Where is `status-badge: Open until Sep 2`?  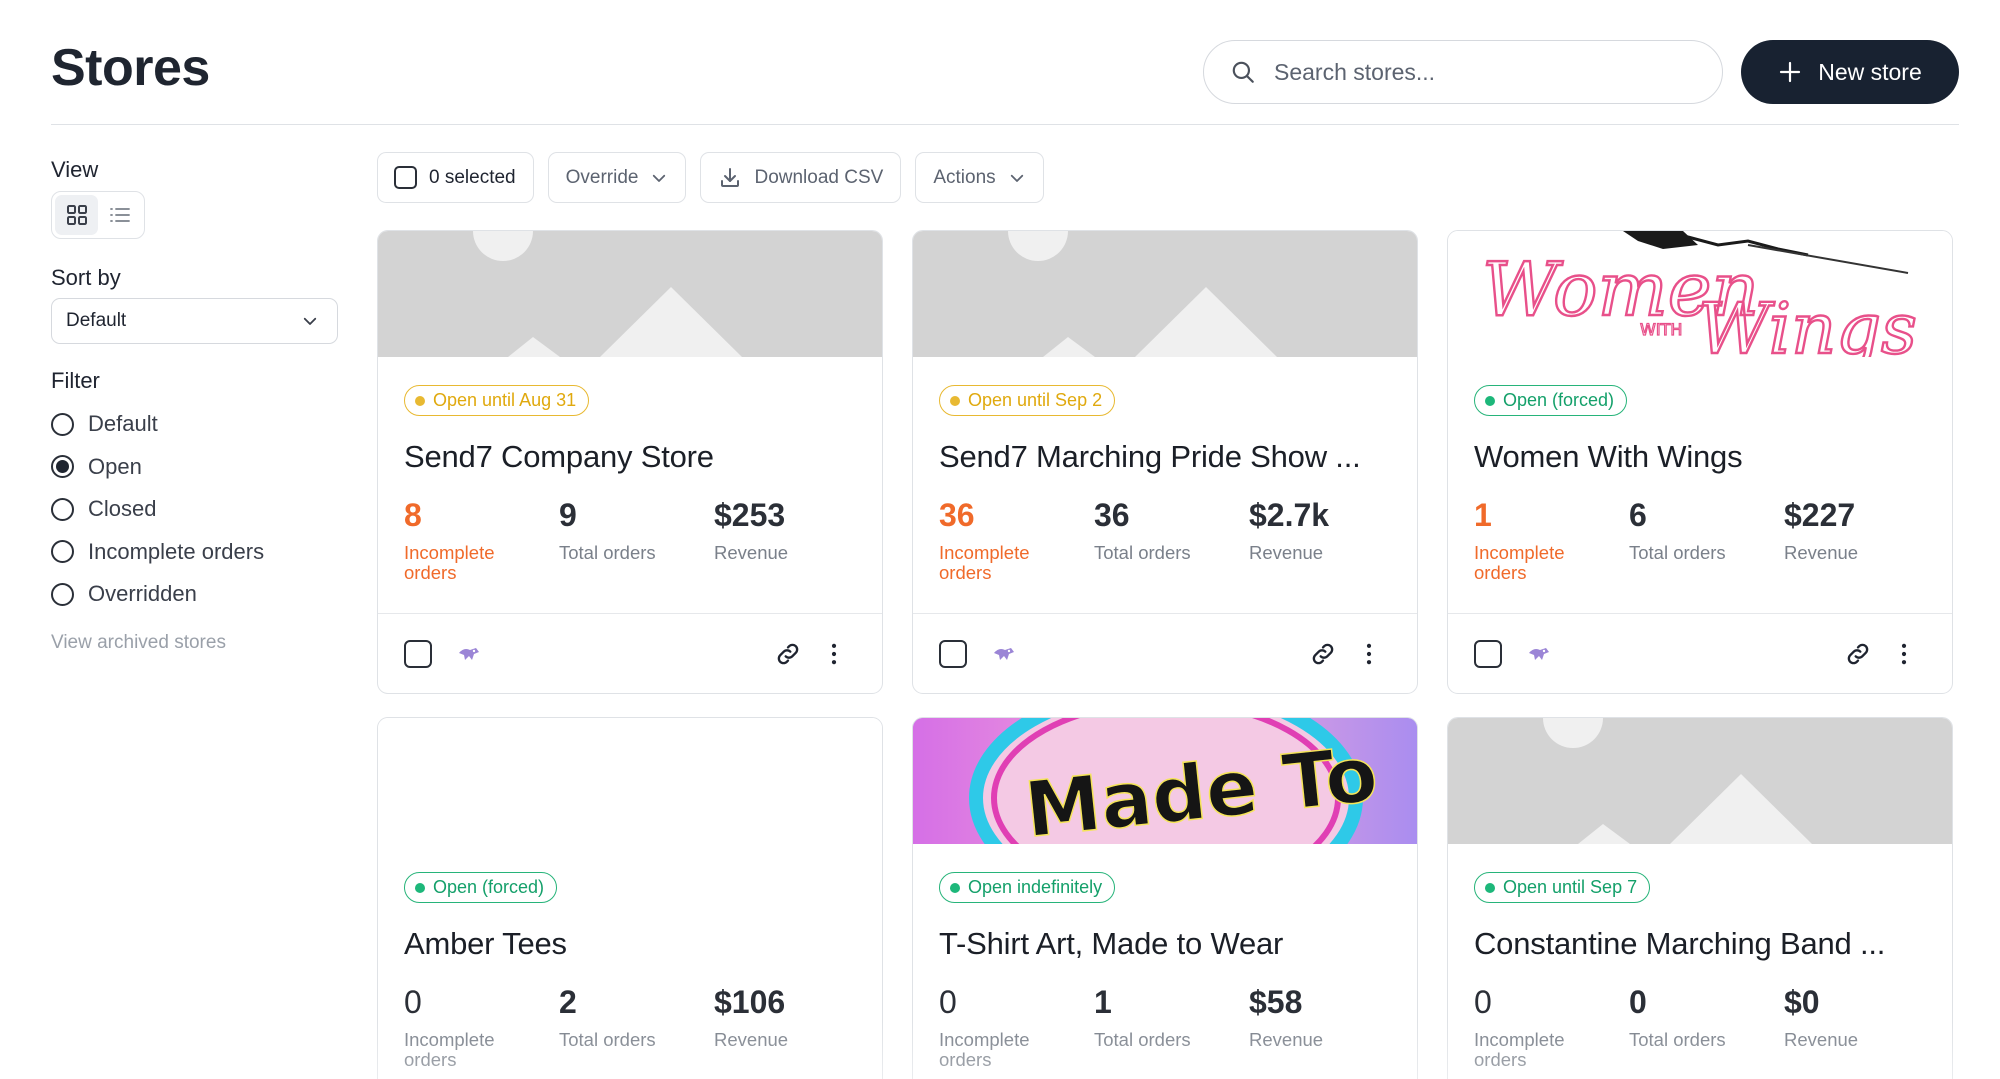 status-badge: Open until Sep 2 is located at coordinates (1027, 400).